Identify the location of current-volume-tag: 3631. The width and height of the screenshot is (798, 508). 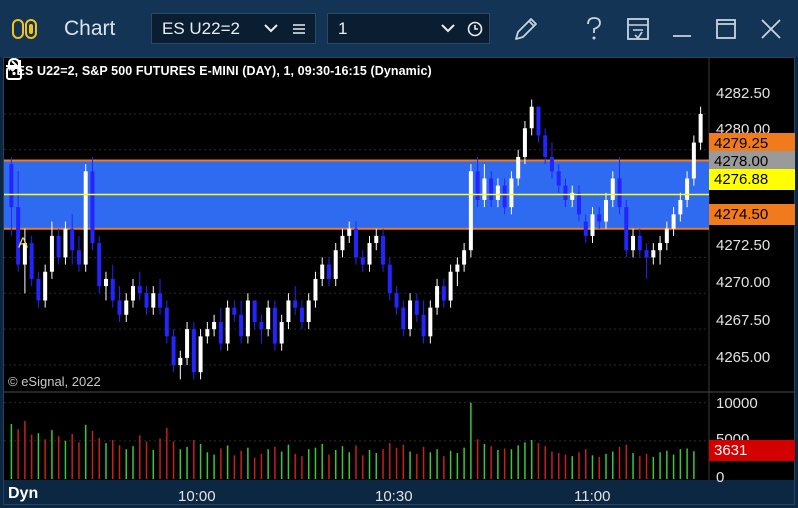
(752, 450).